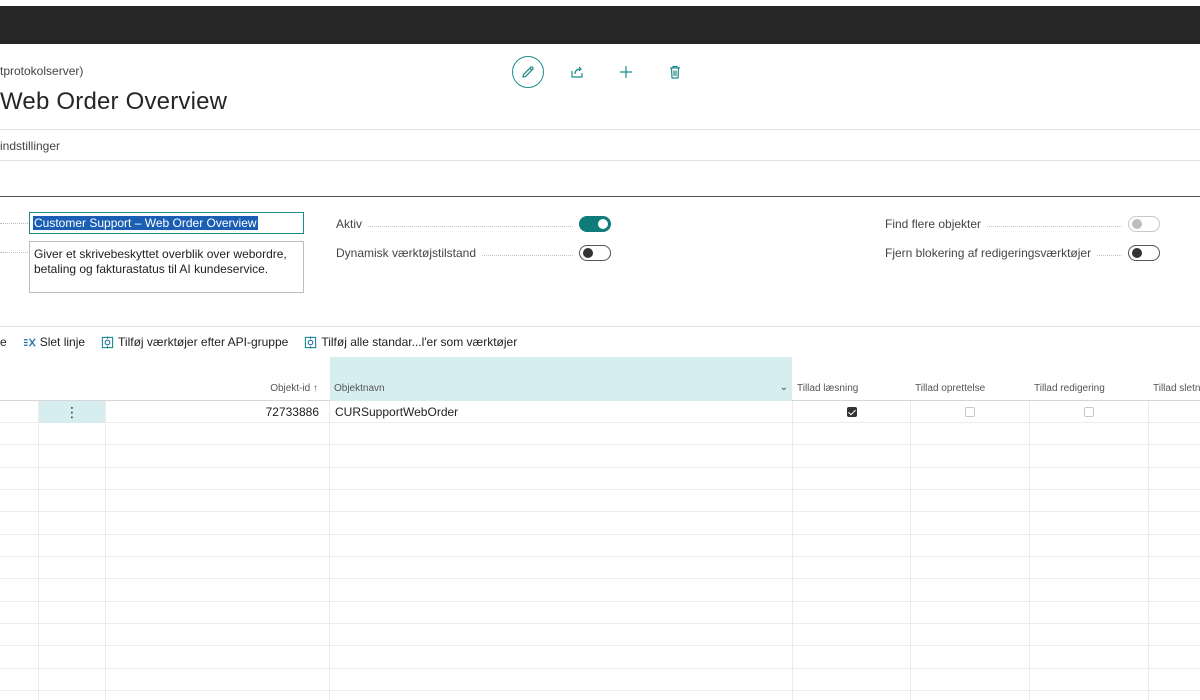 The width and height of the screenshot is (1200, 700). I want to click on api-group-icon, so click(107, 342).